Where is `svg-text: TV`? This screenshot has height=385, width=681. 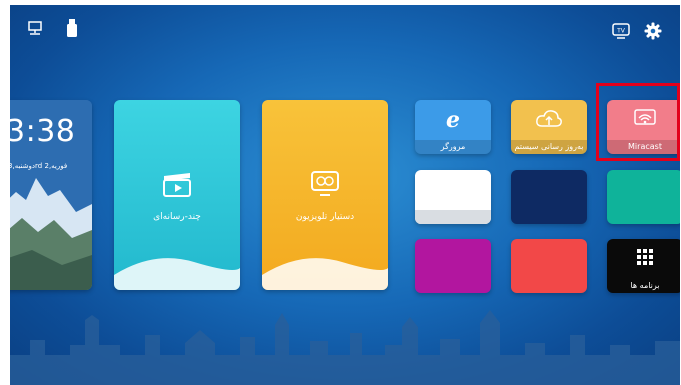
svg-text: TV is located at coordinates (621, 31).